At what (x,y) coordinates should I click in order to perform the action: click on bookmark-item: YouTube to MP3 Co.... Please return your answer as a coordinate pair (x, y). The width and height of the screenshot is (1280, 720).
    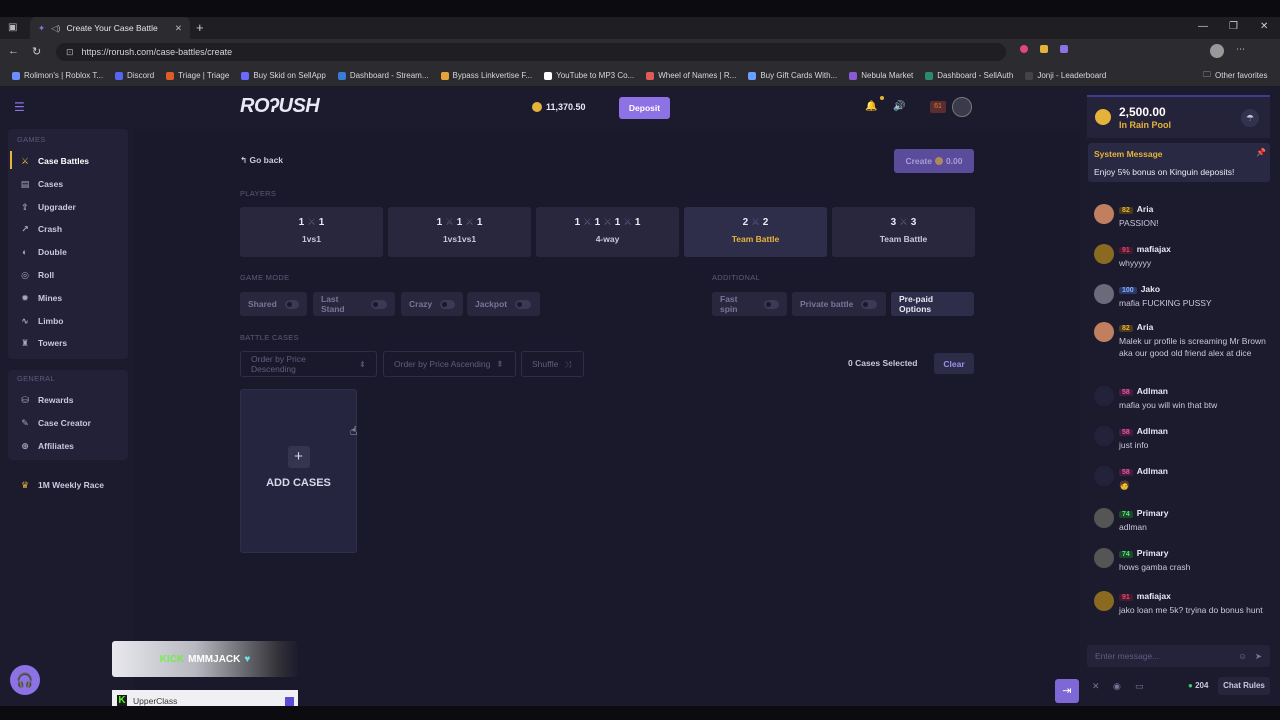
    Looking at the image, I should click on (589, 75).